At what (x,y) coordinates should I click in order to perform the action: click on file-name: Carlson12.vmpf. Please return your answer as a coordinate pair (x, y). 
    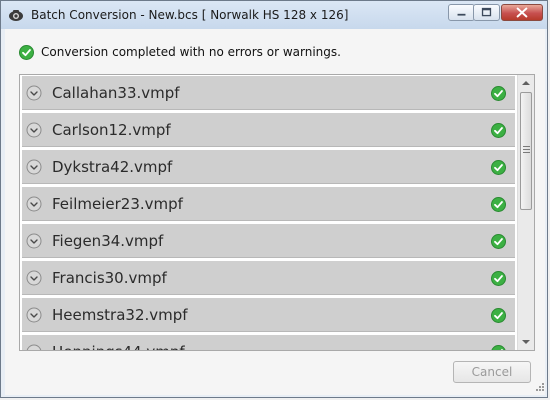
    Looking at the image, I should click on (111, 130).